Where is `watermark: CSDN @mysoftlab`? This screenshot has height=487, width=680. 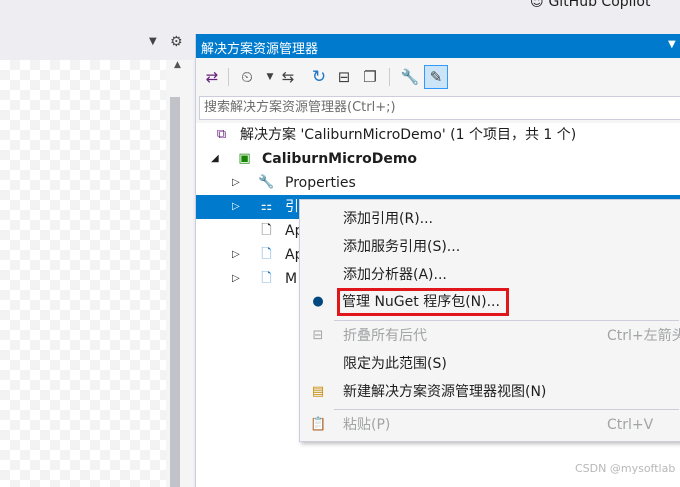
watermark: CSDN @mysoftlab is located at coordinates (625, 468).